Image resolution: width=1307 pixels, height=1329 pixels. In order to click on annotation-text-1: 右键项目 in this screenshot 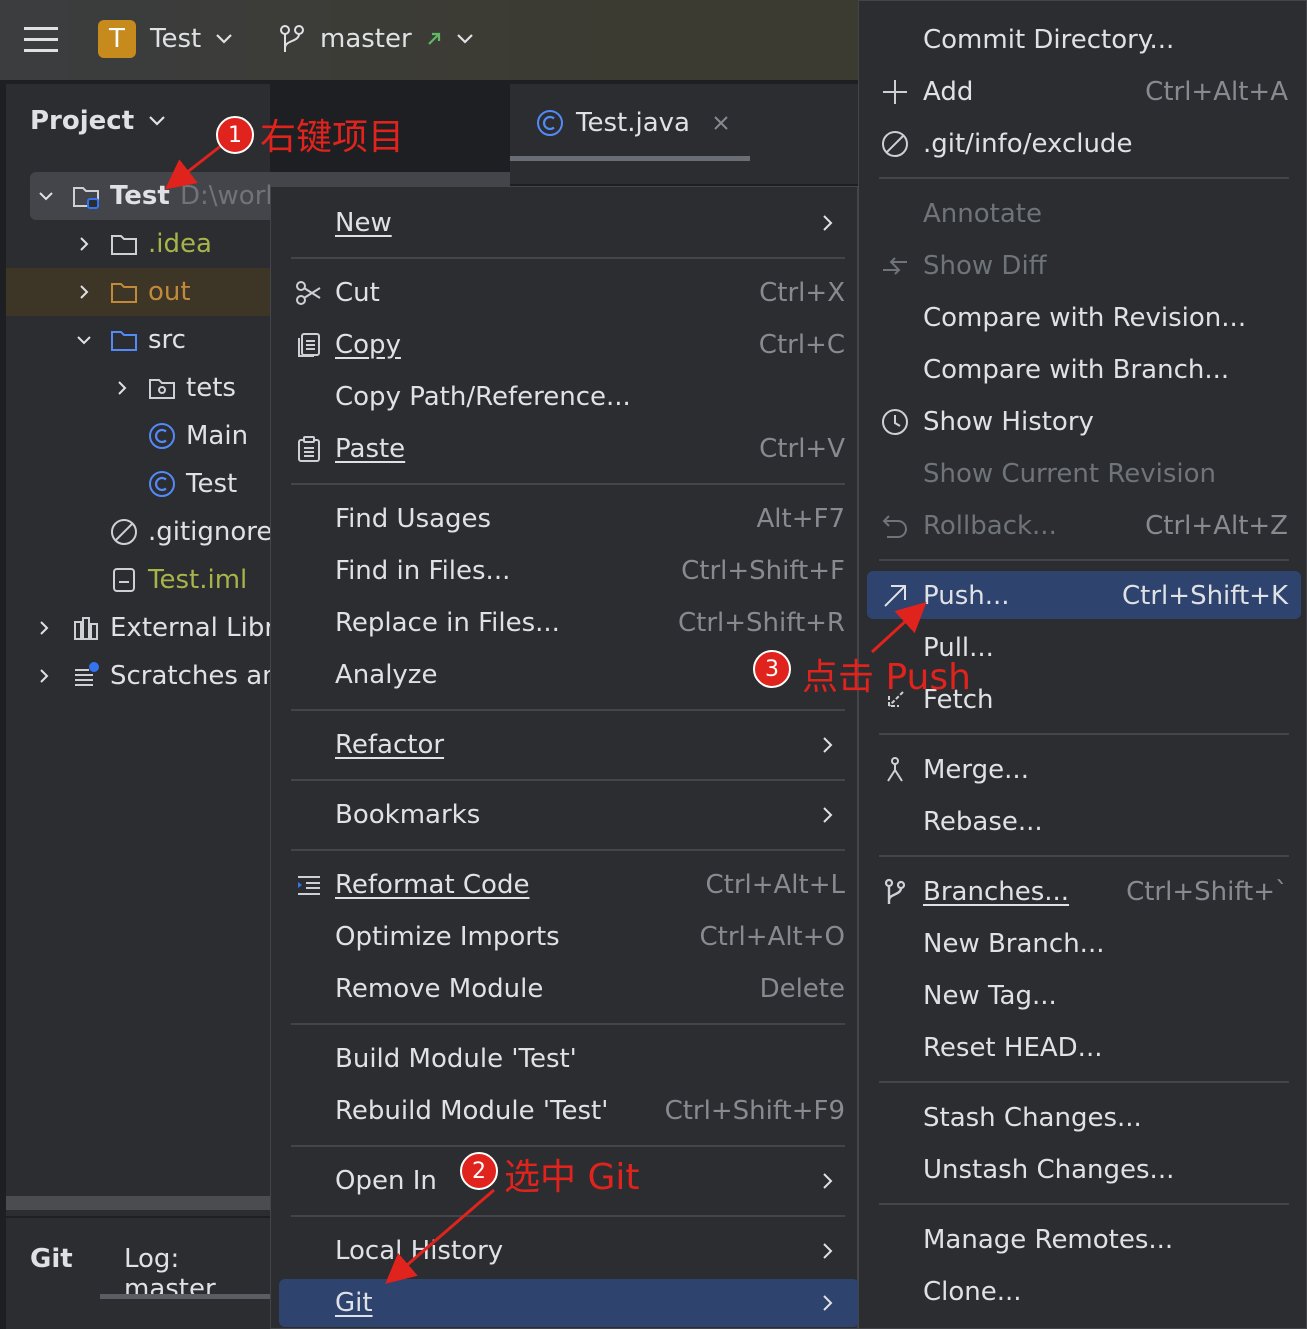, I will do `click(332, 137)`.